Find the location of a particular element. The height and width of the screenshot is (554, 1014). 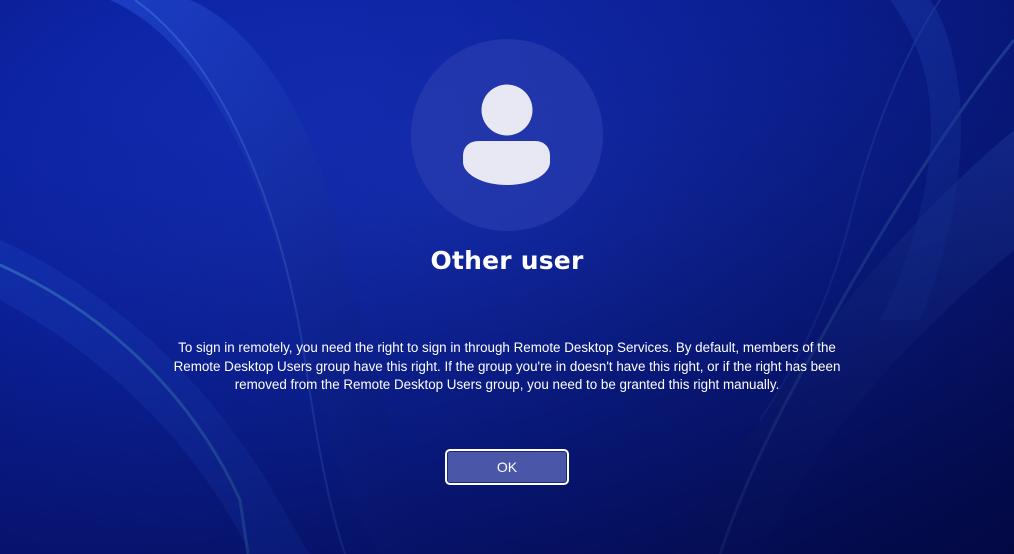

user-avatar is located at coordinates (507, 135).